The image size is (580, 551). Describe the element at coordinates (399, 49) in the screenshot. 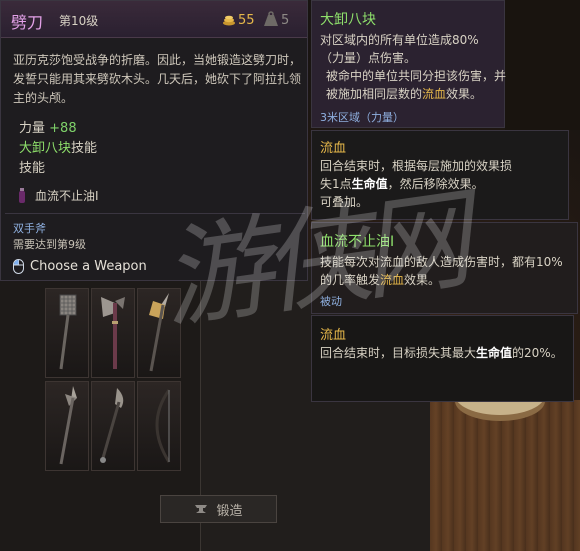

I see `ability-tooltip-line1: 对区域内的所有单位造成80%（力量）点伤害。` at that location.